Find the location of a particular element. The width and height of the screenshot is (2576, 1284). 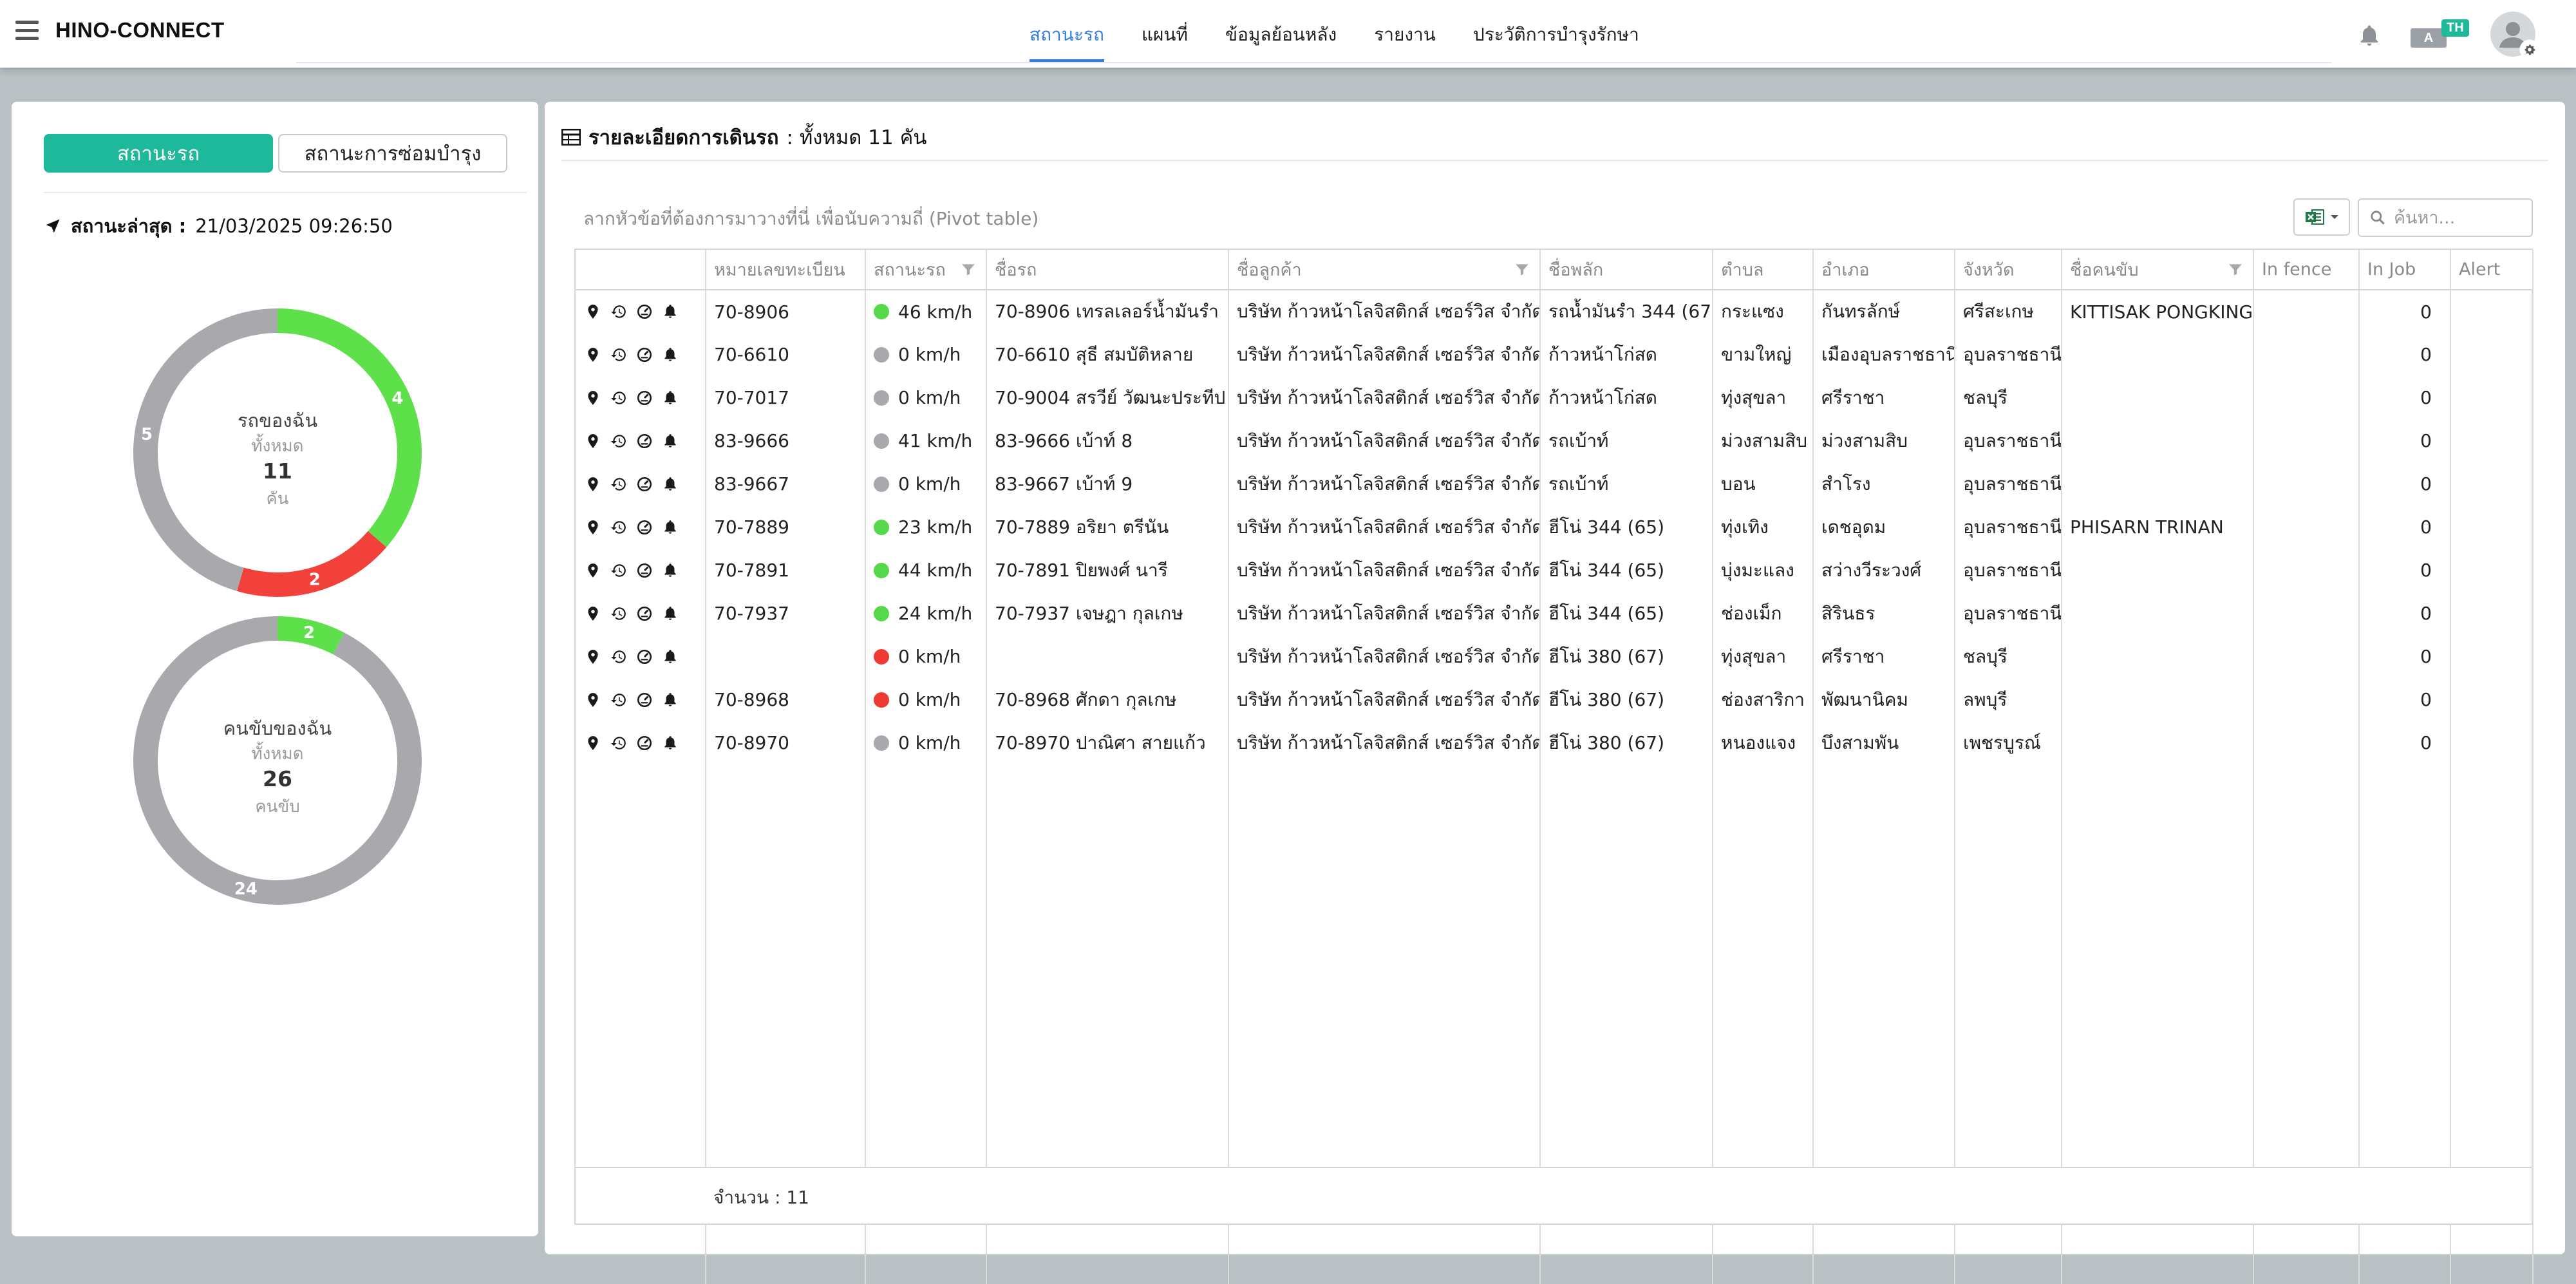

tab-vehicle-status: สถานะรถ is located at coordinates (158, 153).